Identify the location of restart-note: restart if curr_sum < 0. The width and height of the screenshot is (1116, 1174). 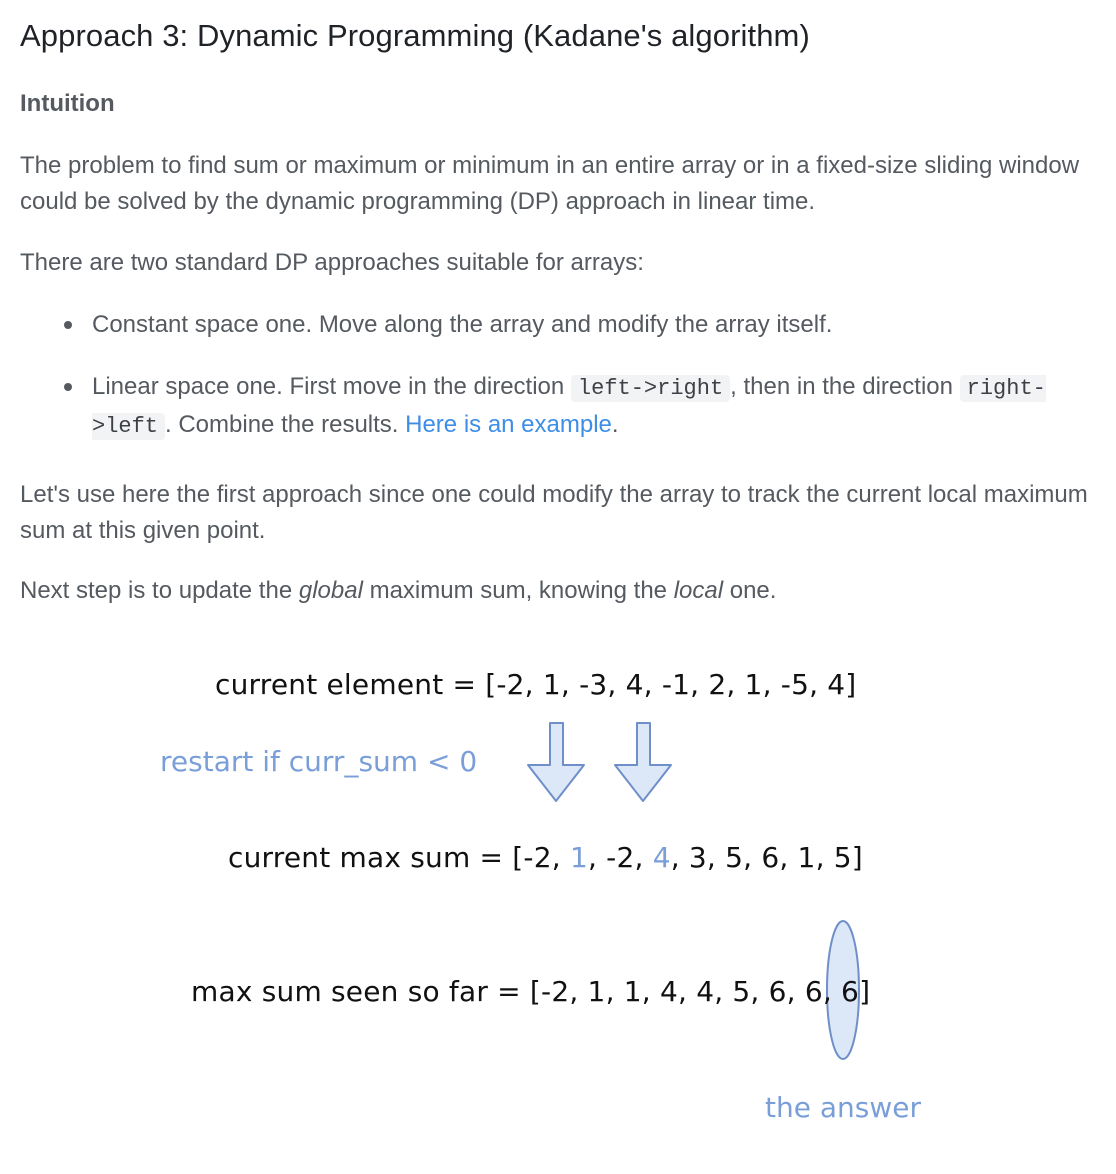
(319, 761).